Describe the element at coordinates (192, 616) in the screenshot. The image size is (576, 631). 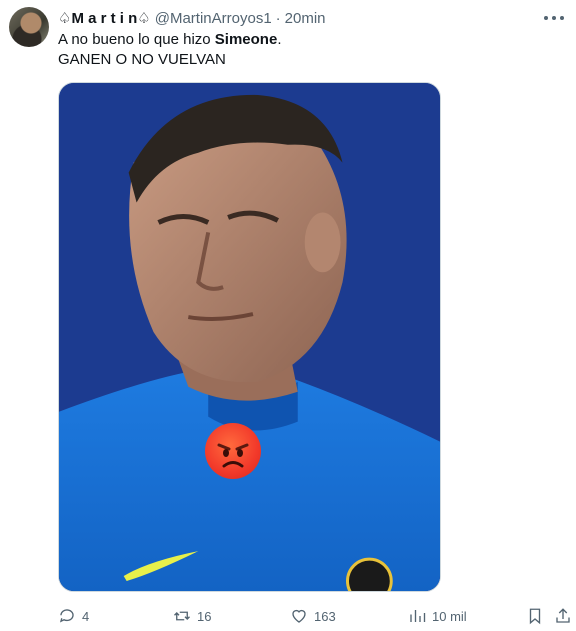
I see `retweet-button: 16` at that location.